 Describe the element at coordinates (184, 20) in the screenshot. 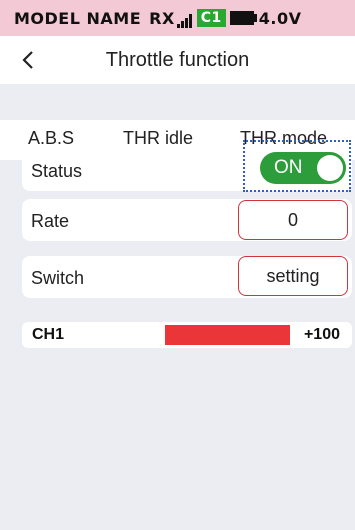

I see `signal-bars-icon` at that location.